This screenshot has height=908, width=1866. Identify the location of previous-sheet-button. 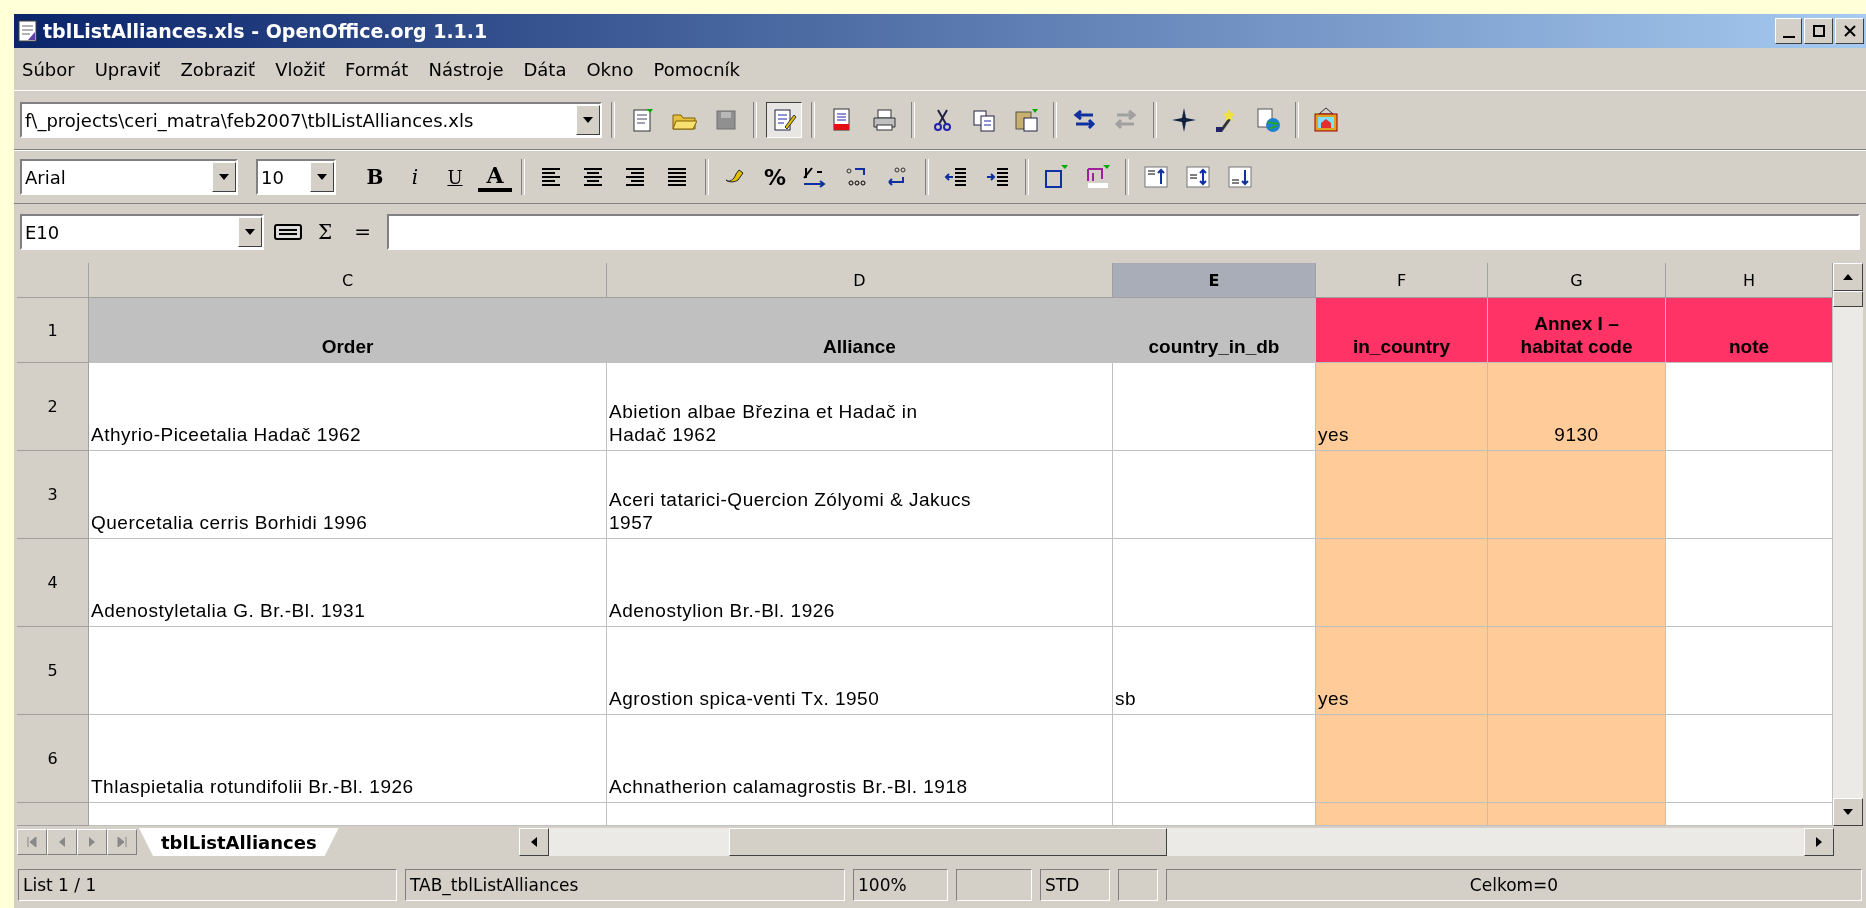
(62, 842).